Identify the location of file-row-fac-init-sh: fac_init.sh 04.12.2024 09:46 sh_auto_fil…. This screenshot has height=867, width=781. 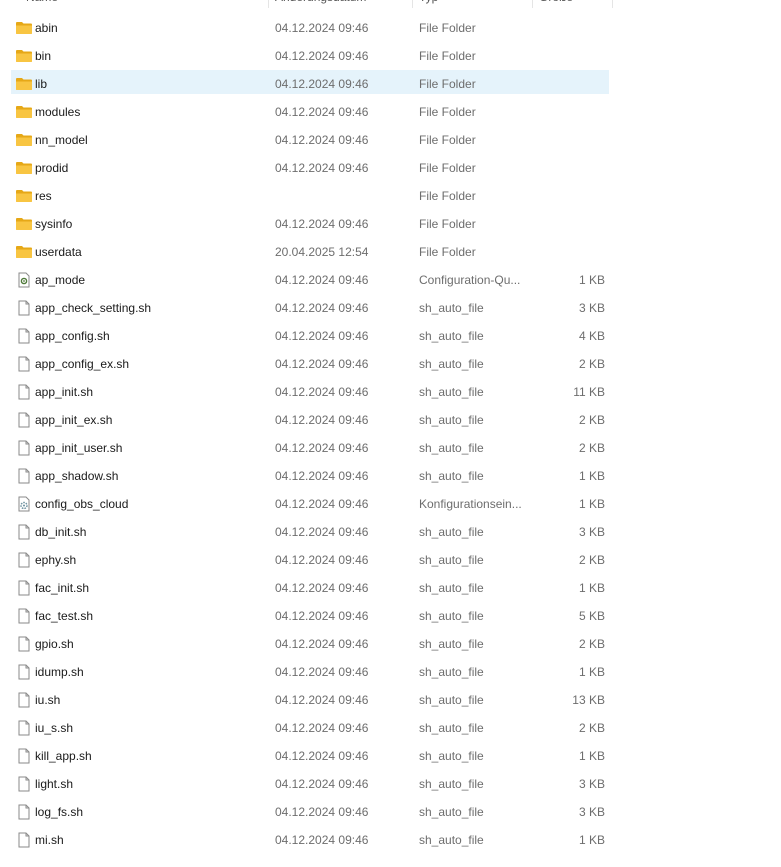
(390, 588).